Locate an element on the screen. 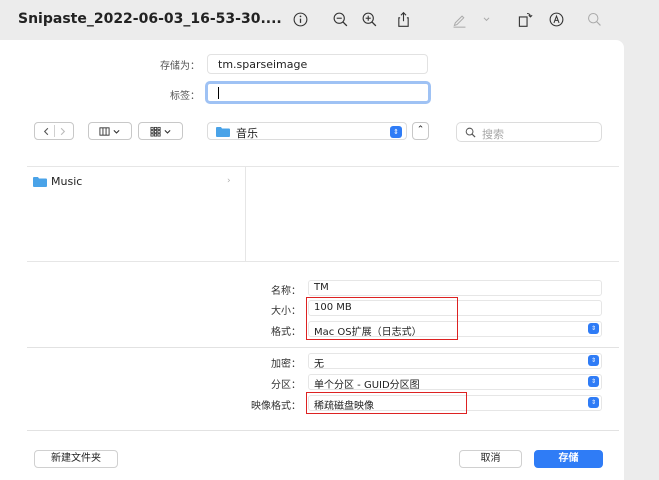 This screenshot has width=659, height=480. partition-select: 单个分区 - GUID分区图 ⇕ is located at coordinates (455, 382).